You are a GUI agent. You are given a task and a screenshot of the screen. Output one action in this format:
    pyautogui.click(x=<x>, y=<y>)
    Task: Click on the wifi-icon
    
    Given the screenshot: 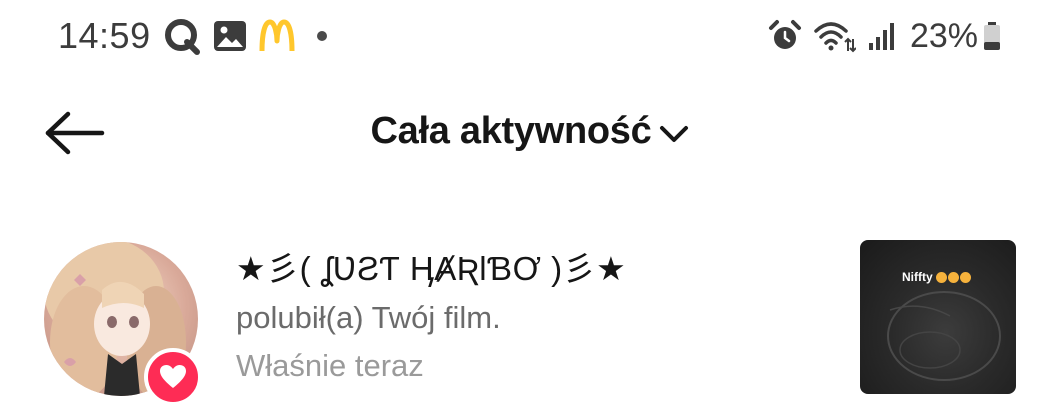 What is the action you would take?
    pyautogui.click(x=835, y=36)
    